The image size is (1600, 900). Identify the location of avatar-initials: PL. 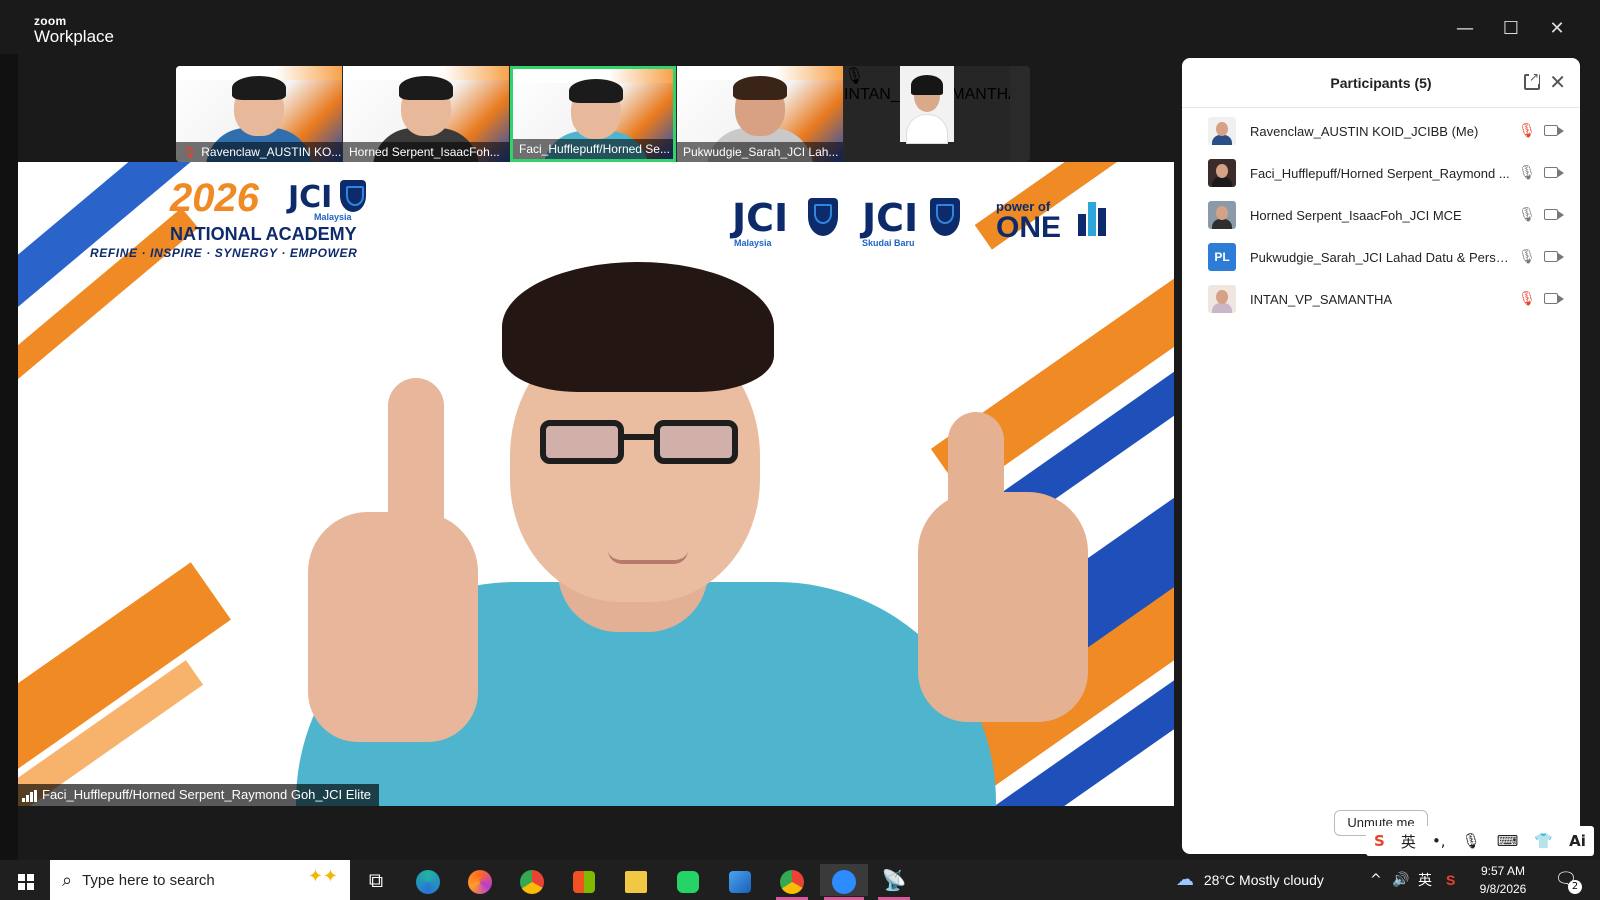
(1222, 257).